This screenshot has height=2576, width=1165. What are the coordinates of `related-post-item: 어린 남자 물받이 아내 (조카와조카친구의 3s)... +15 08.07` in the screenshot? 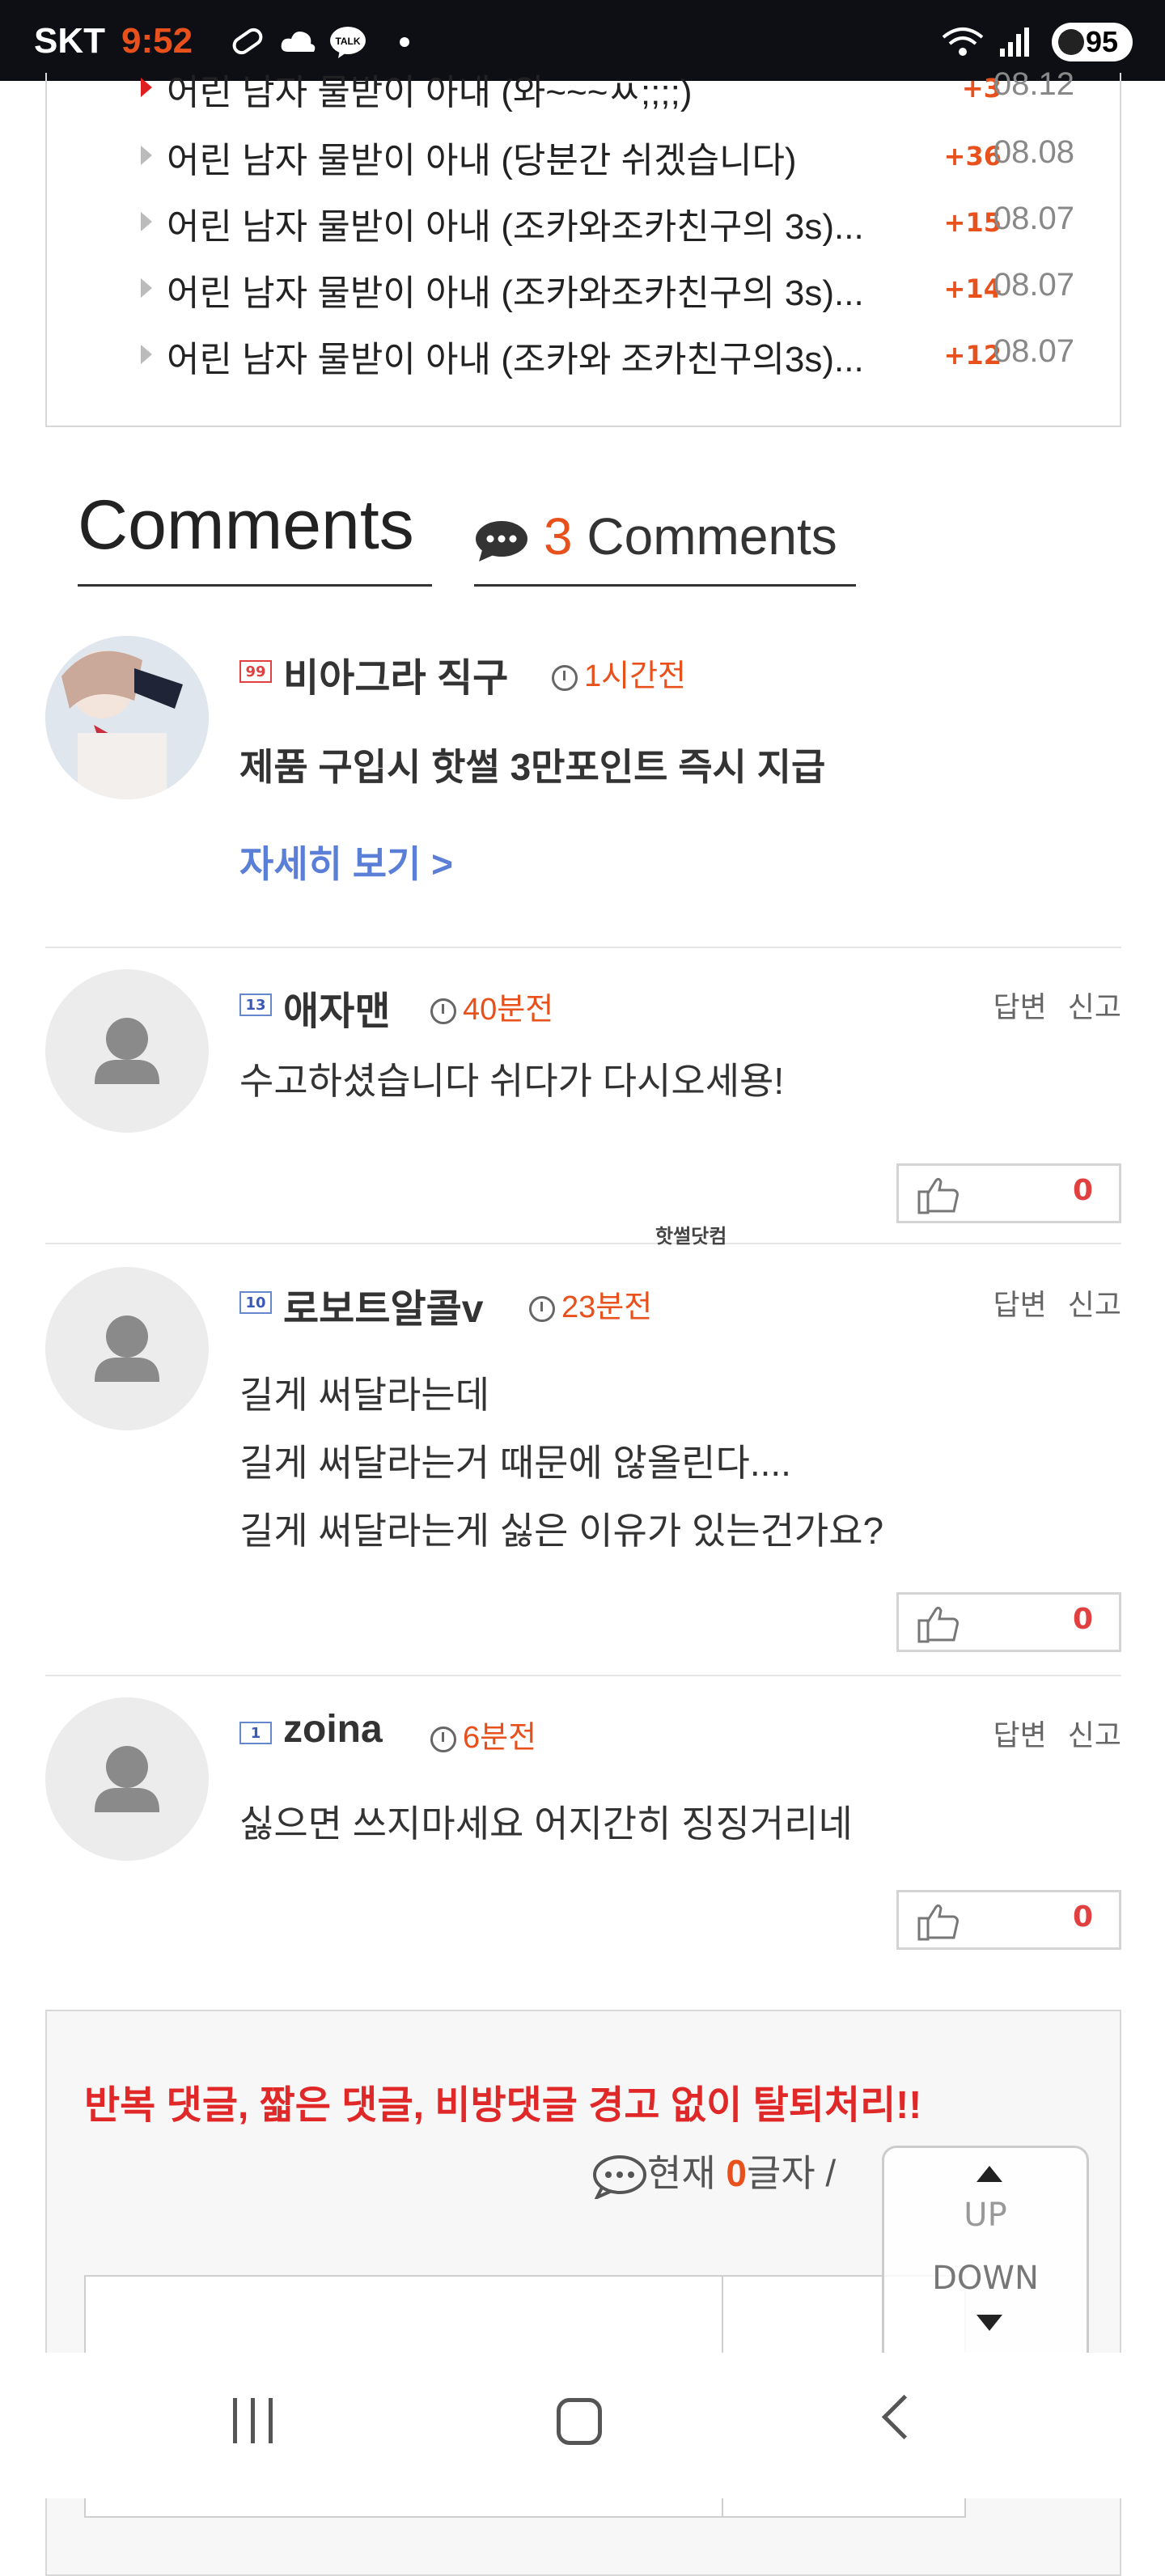 It's located at (609, 223).